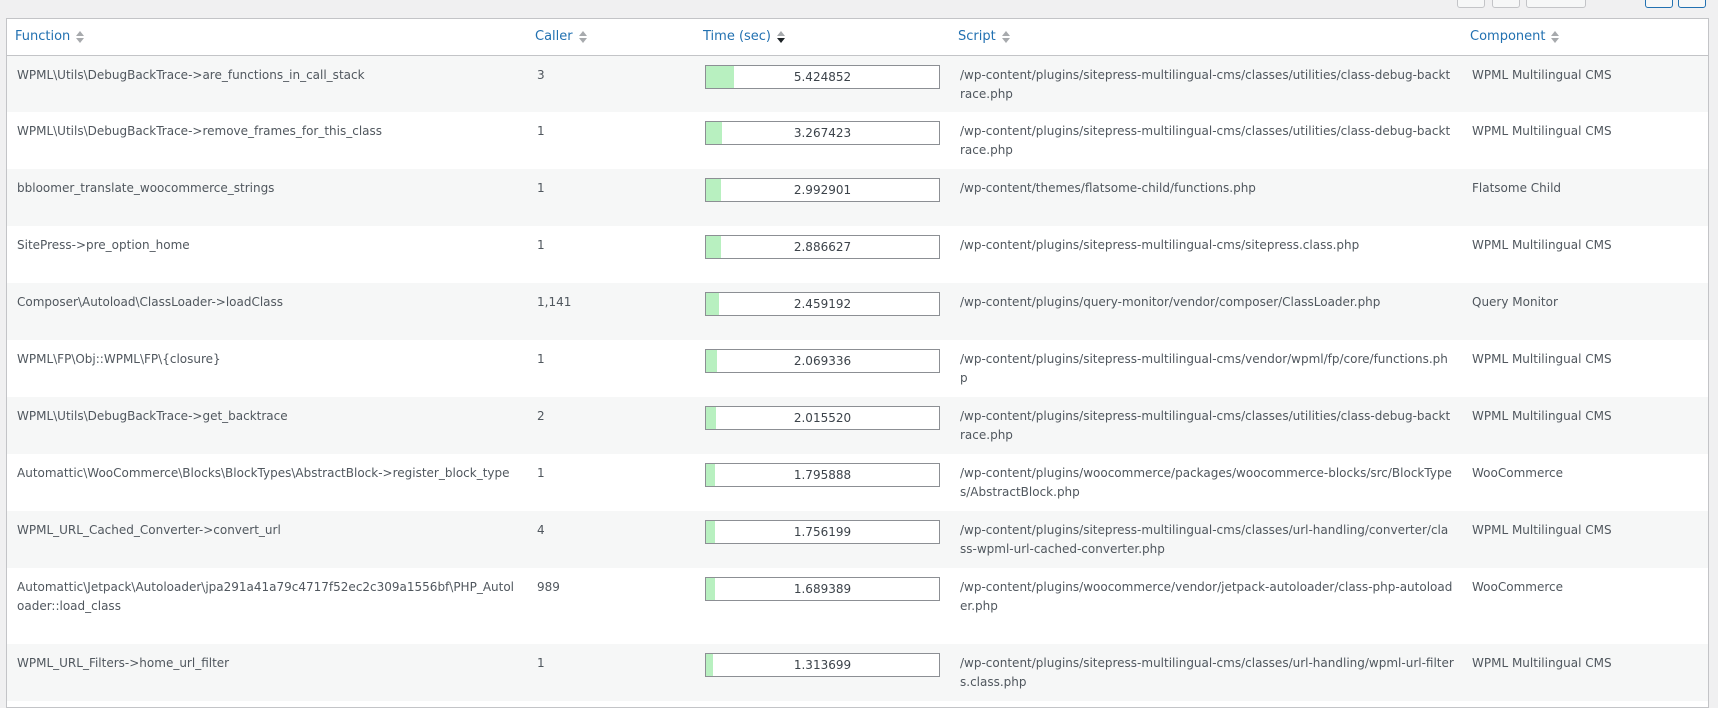  What do you see at coordinates (859, 9) in the screenshot?
I see `top-toolbar` at bounding box center [859, 9].